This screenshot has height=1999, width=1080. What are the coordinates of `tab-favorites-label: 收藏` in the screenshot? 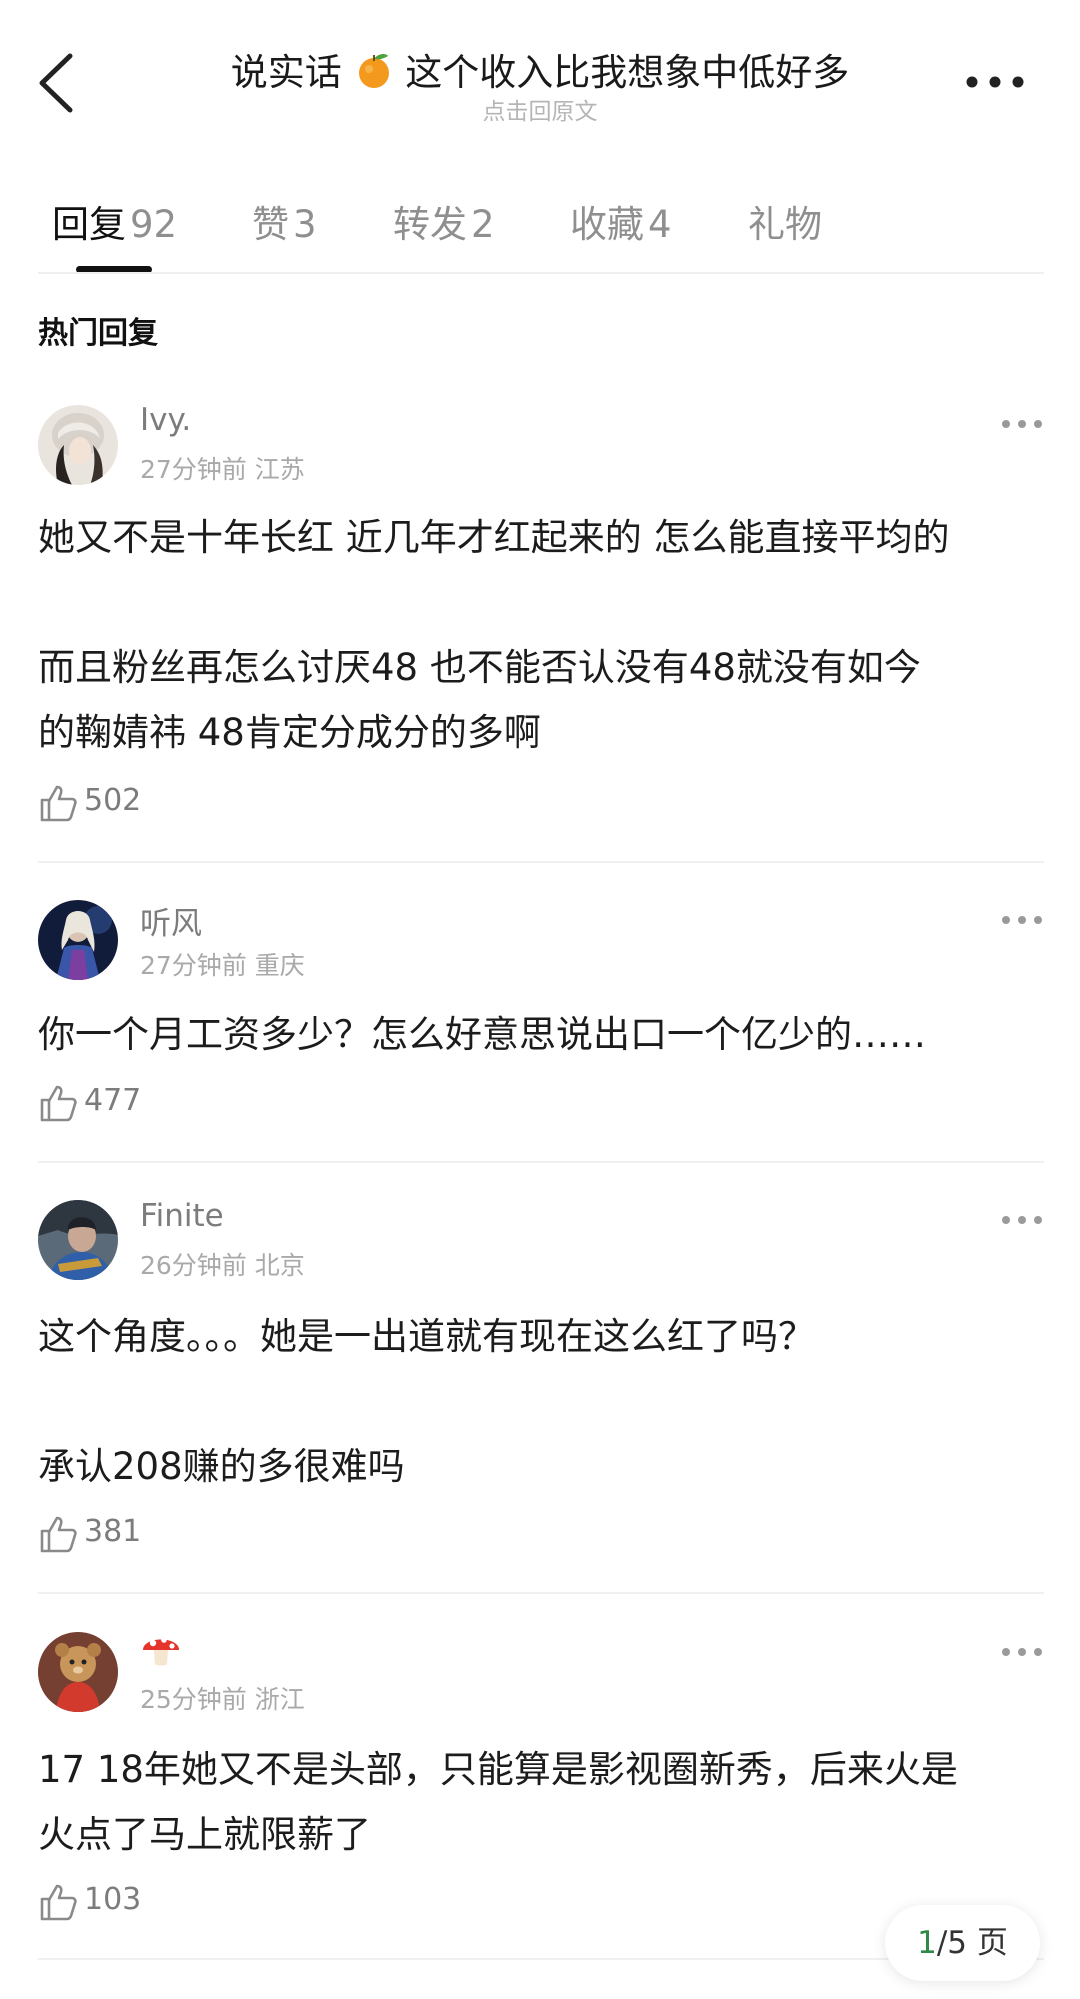 It's located at (607, 224).